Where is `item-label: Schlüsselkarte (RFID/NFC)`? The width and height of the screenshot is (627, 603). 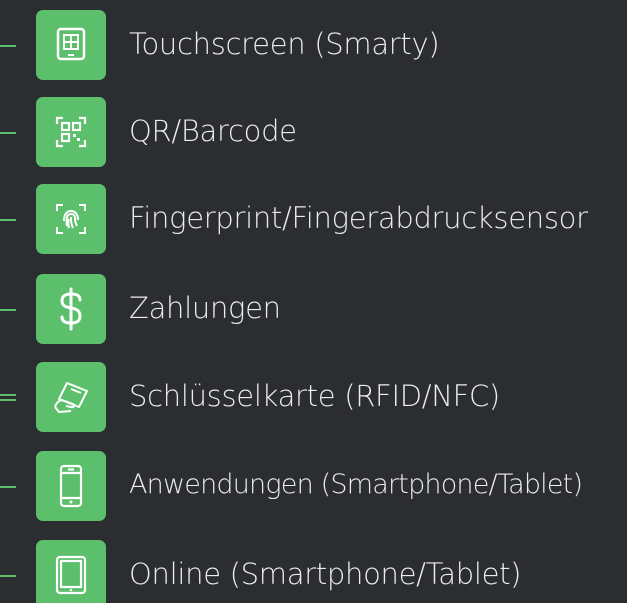 item-label: Schlüsselkarte (RFID/NFC) is located at coordinates (314, 396).